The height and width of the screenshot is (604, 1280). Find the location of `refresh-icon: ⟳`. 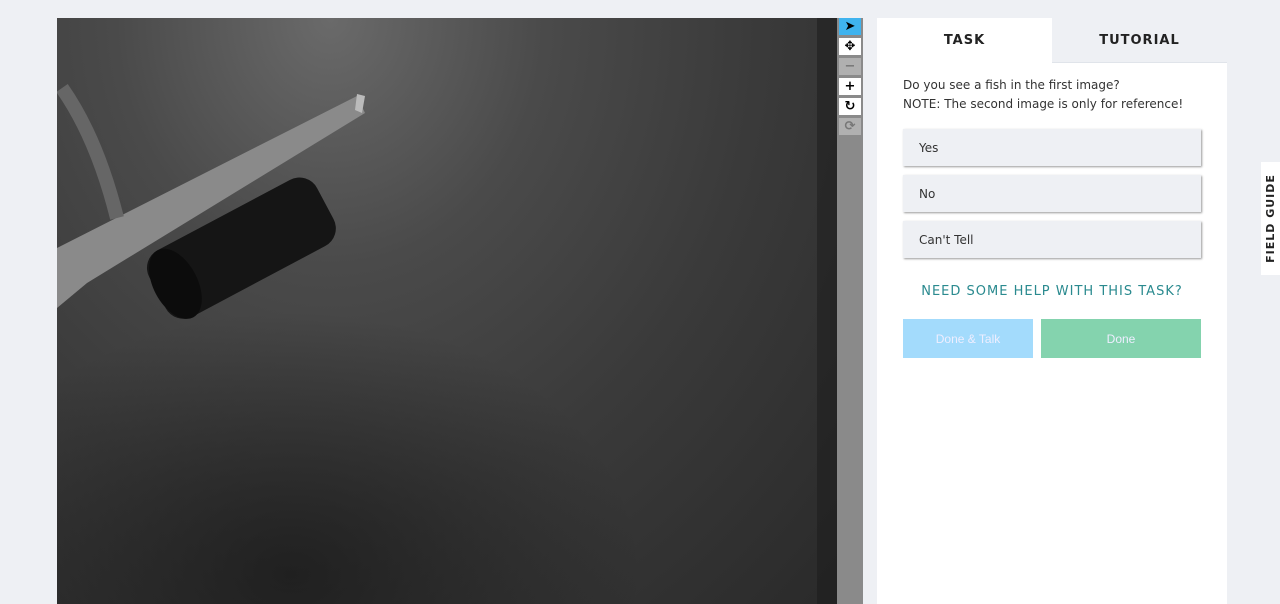

refresh-icon: ⟳ is located at coordinates (850, 126).